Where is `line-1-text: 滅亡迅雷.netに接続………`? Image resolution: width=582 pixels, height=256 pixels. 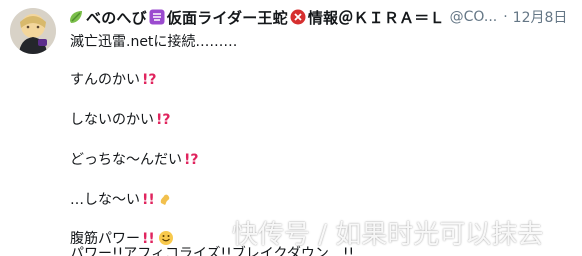 line-1-text: 滅亡迅雷.netに接続……… is located at coordinates (154, 42).